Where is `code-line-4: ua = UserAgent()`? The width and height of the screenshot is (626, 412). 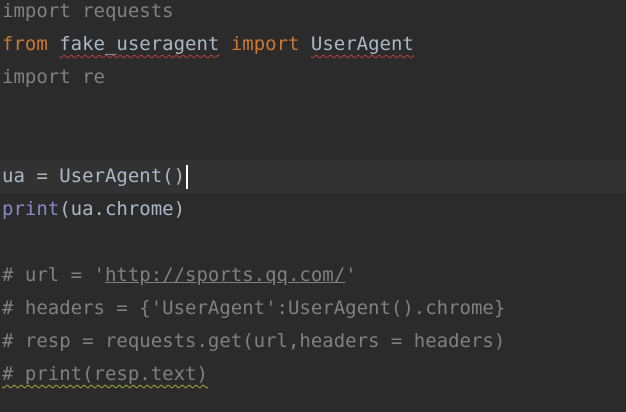 code-line-4: ua = UserAgent() is located at coordinates (313, 176).